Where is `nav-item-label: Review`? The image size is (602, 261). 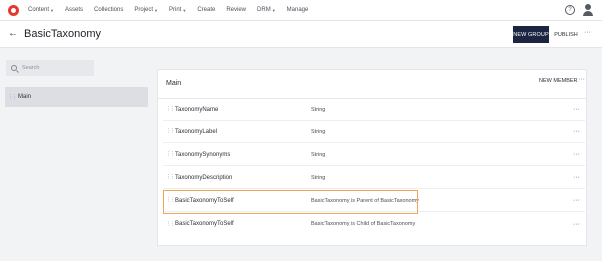 nav-item-label: Review is located at coordinates (236, 10).